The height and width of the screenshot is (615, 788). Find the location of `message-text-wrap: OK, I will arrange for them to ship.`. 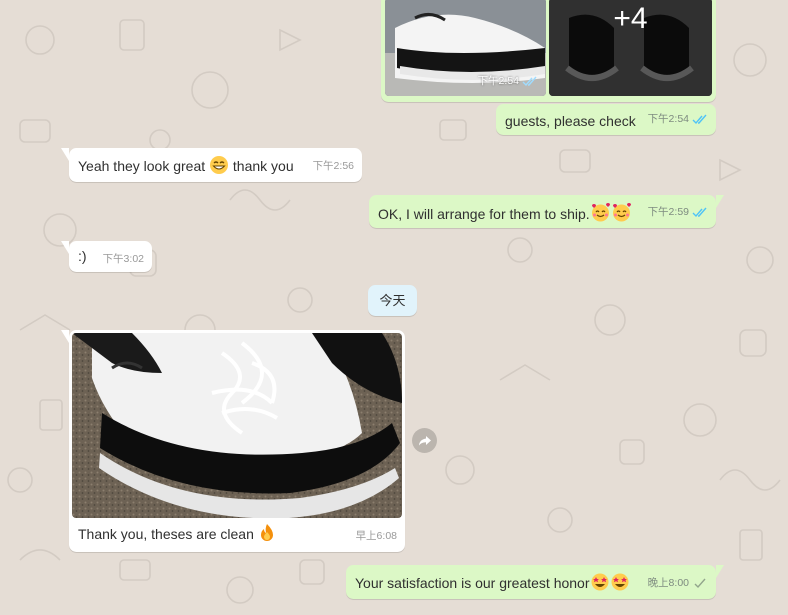

message-text-wrap: OK, I will arrange for them to ship. is located at coordinates (505, 213).